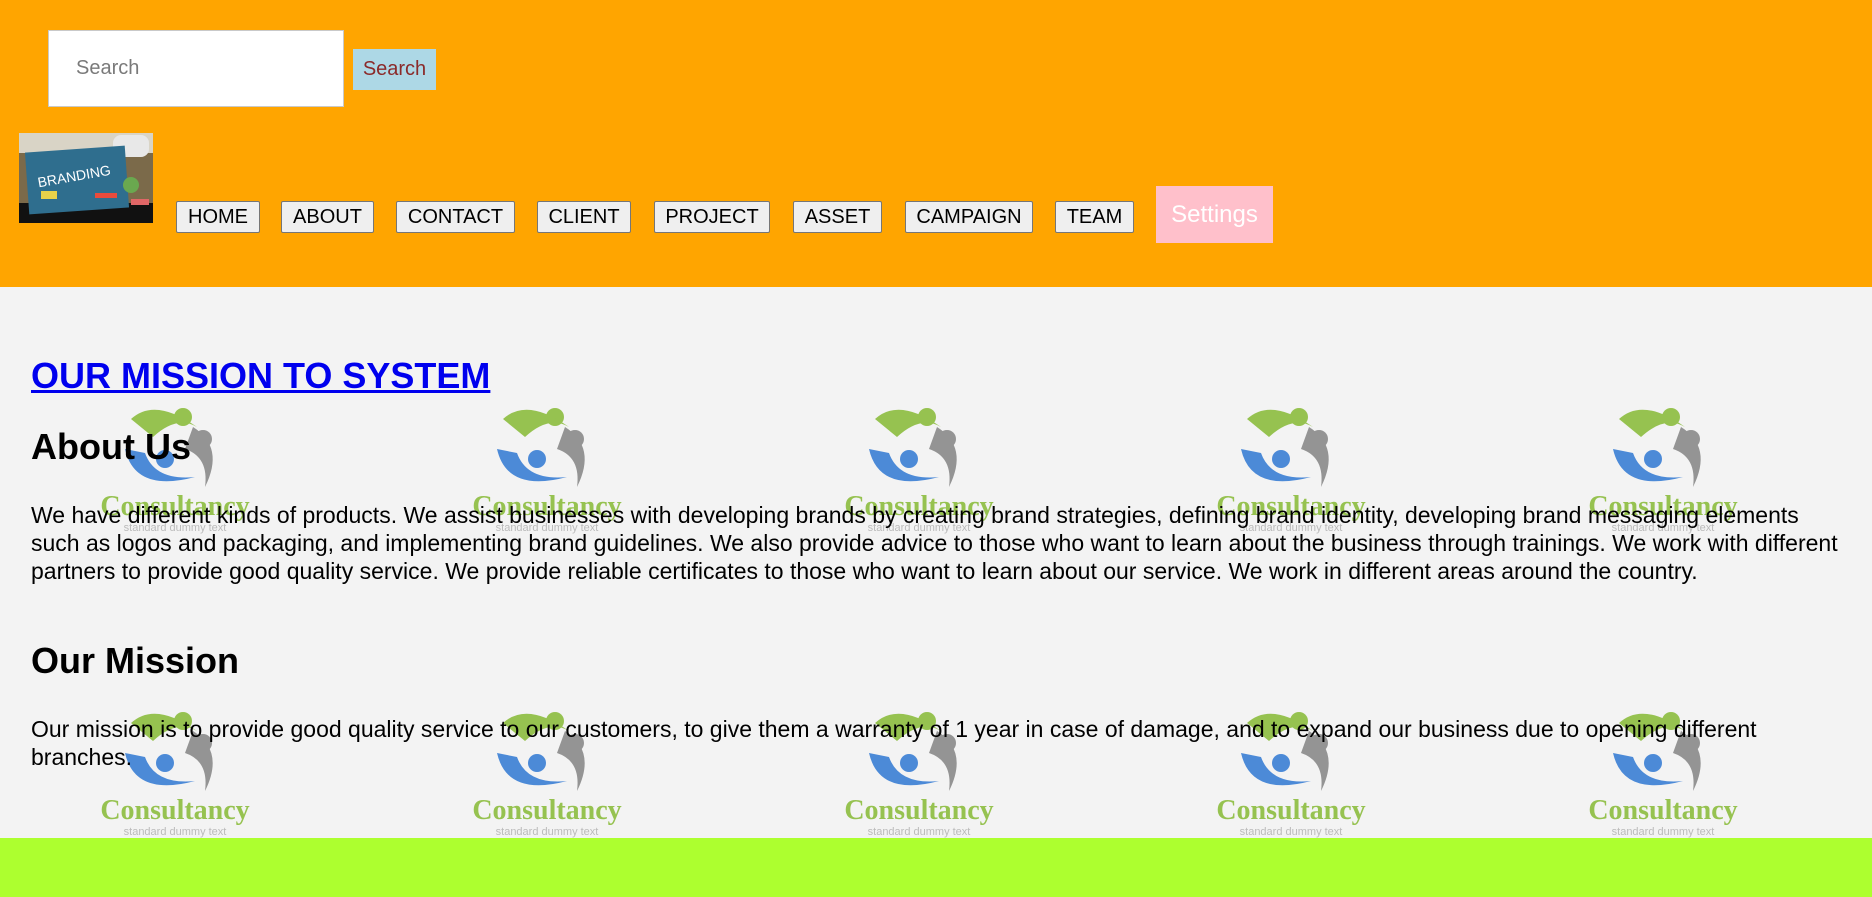 Image resolution: width=1872 pixels, height=897 pixels. Describe the element at coordinates (111, 446) in the screenshot. I see `about-heading: About Us` at that location.